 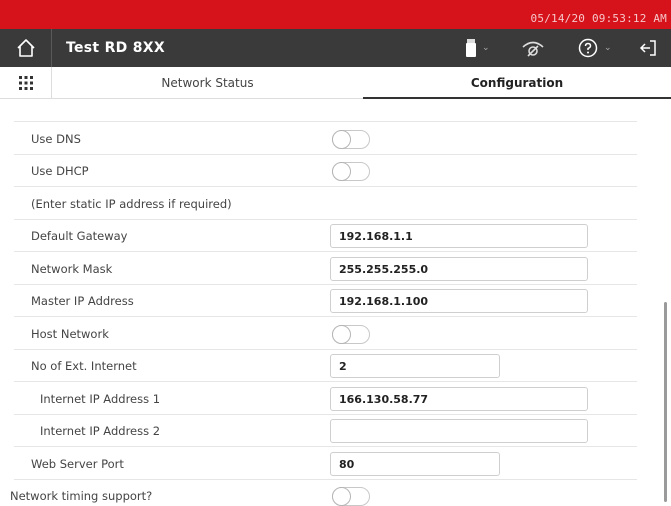 I want to click on settings-row-host-network: Host Network, so click(x=325, y=334).